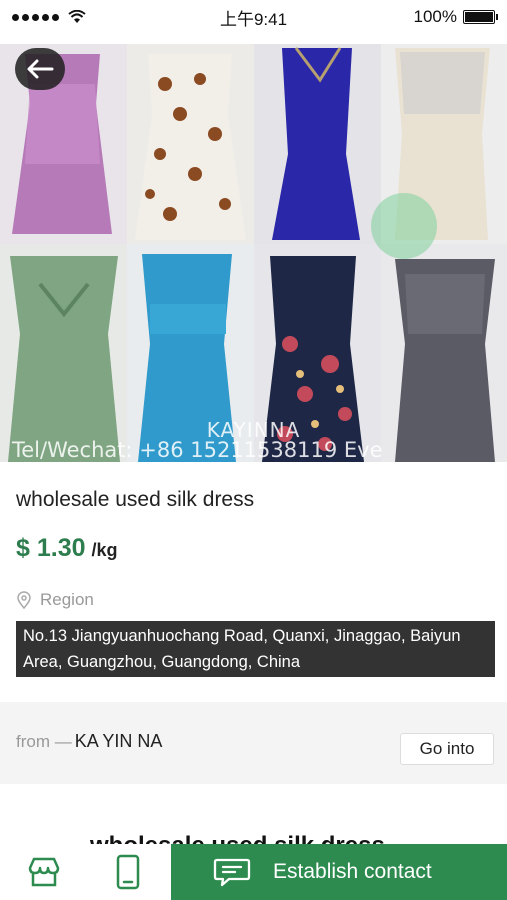  Describe the element at coordinates (67, 599) in the screenshot. I see `region-label: Region` at that location.